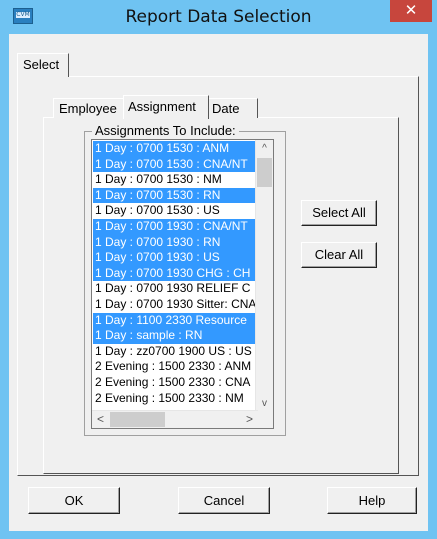 This screenshot has height=539, width=437. Describe the element at coordinates (372, 500) in the screenshot. I see `help-button: Help` at that location.